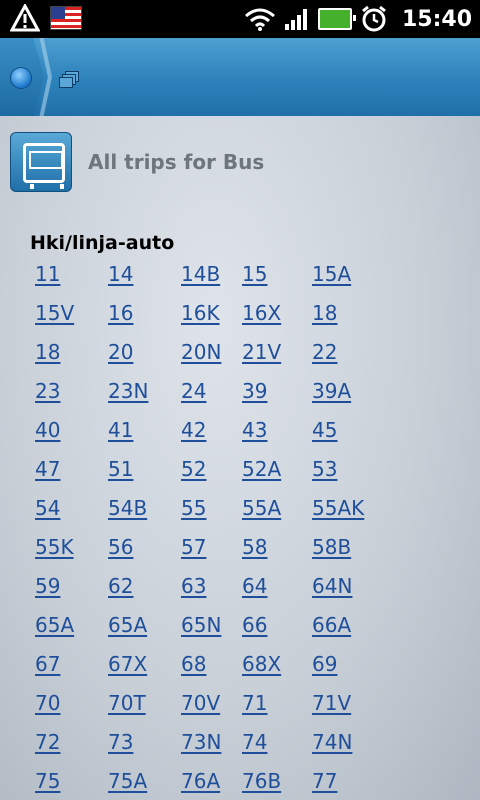  What do you see at coordinates (240, 77) in the screenshot?
I see `title-bar` at bounding box center [240, 77].